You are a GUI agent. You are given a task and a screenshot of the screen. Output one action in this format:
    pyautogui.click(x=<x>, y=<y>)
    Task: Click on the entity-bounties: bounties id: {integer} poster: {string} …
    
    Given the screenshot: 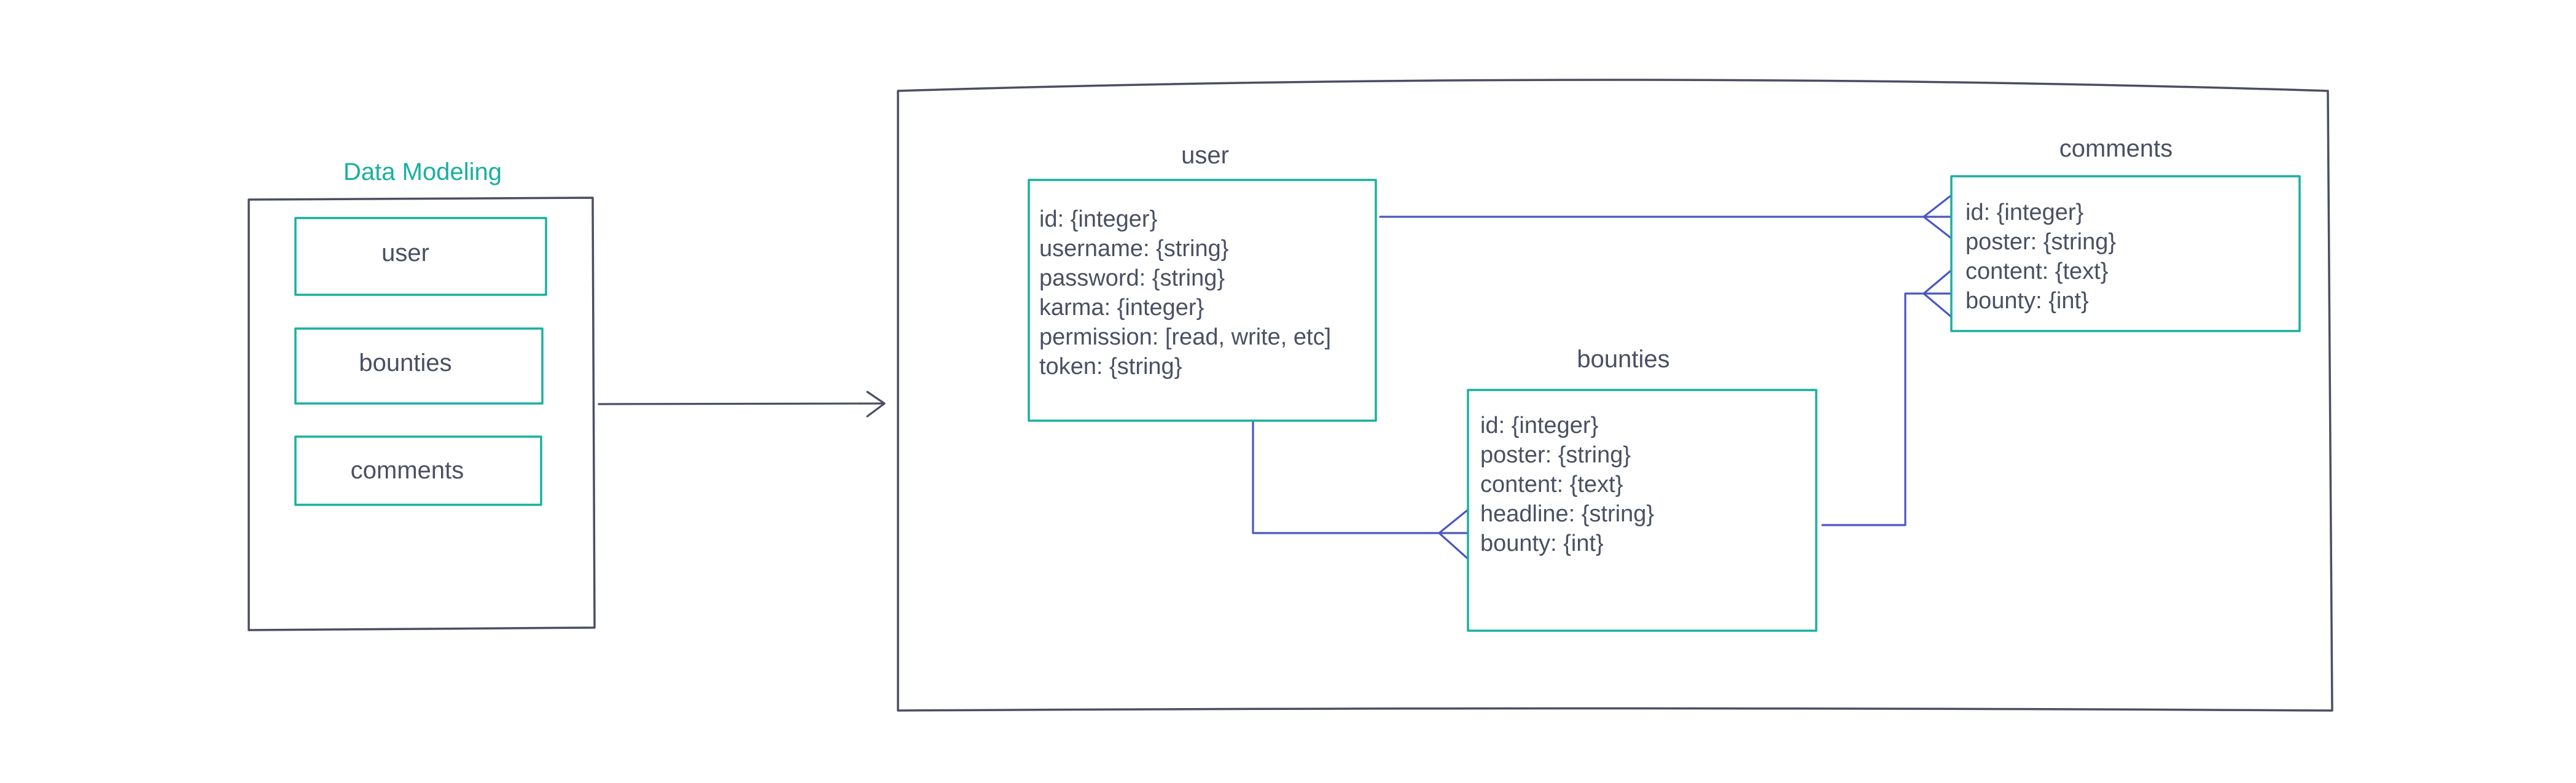 What is the action you would take?
    pyautogui.click(x=1642, y=489)
    